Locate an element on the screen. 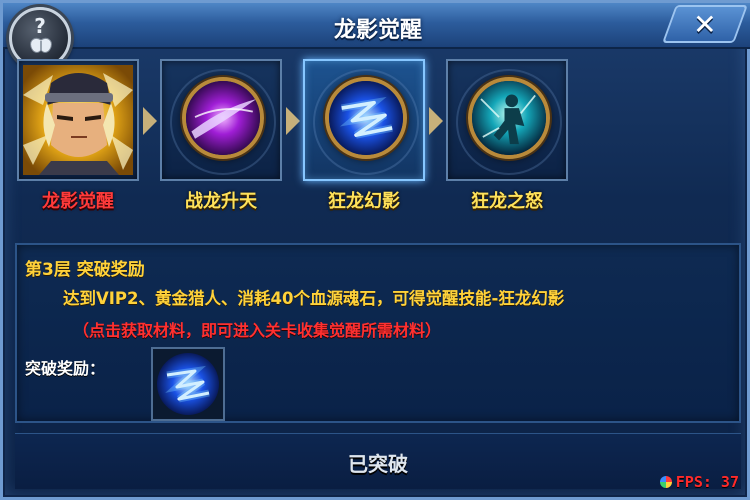 The height and width of the screenshot is (500, 750). breakthrough-status: 已突破 is located at coordinates (378, 464).